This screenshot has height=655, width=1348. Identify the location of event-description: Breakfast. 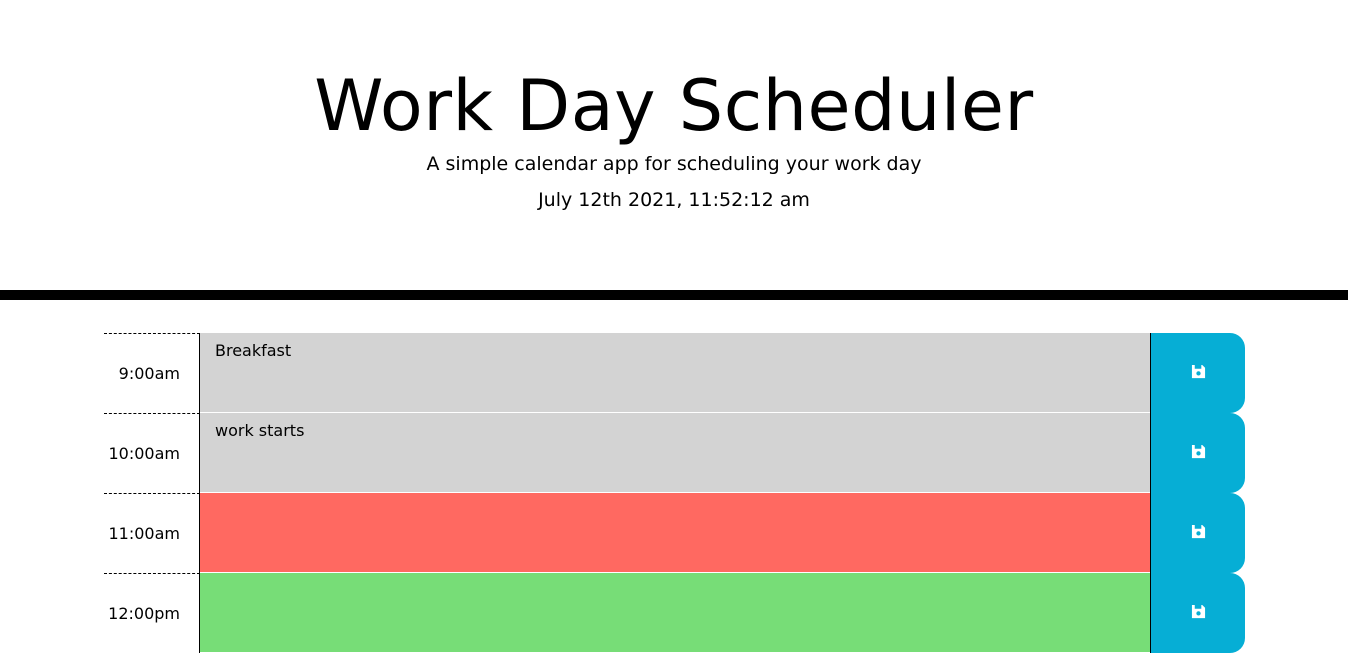
(675, 373).